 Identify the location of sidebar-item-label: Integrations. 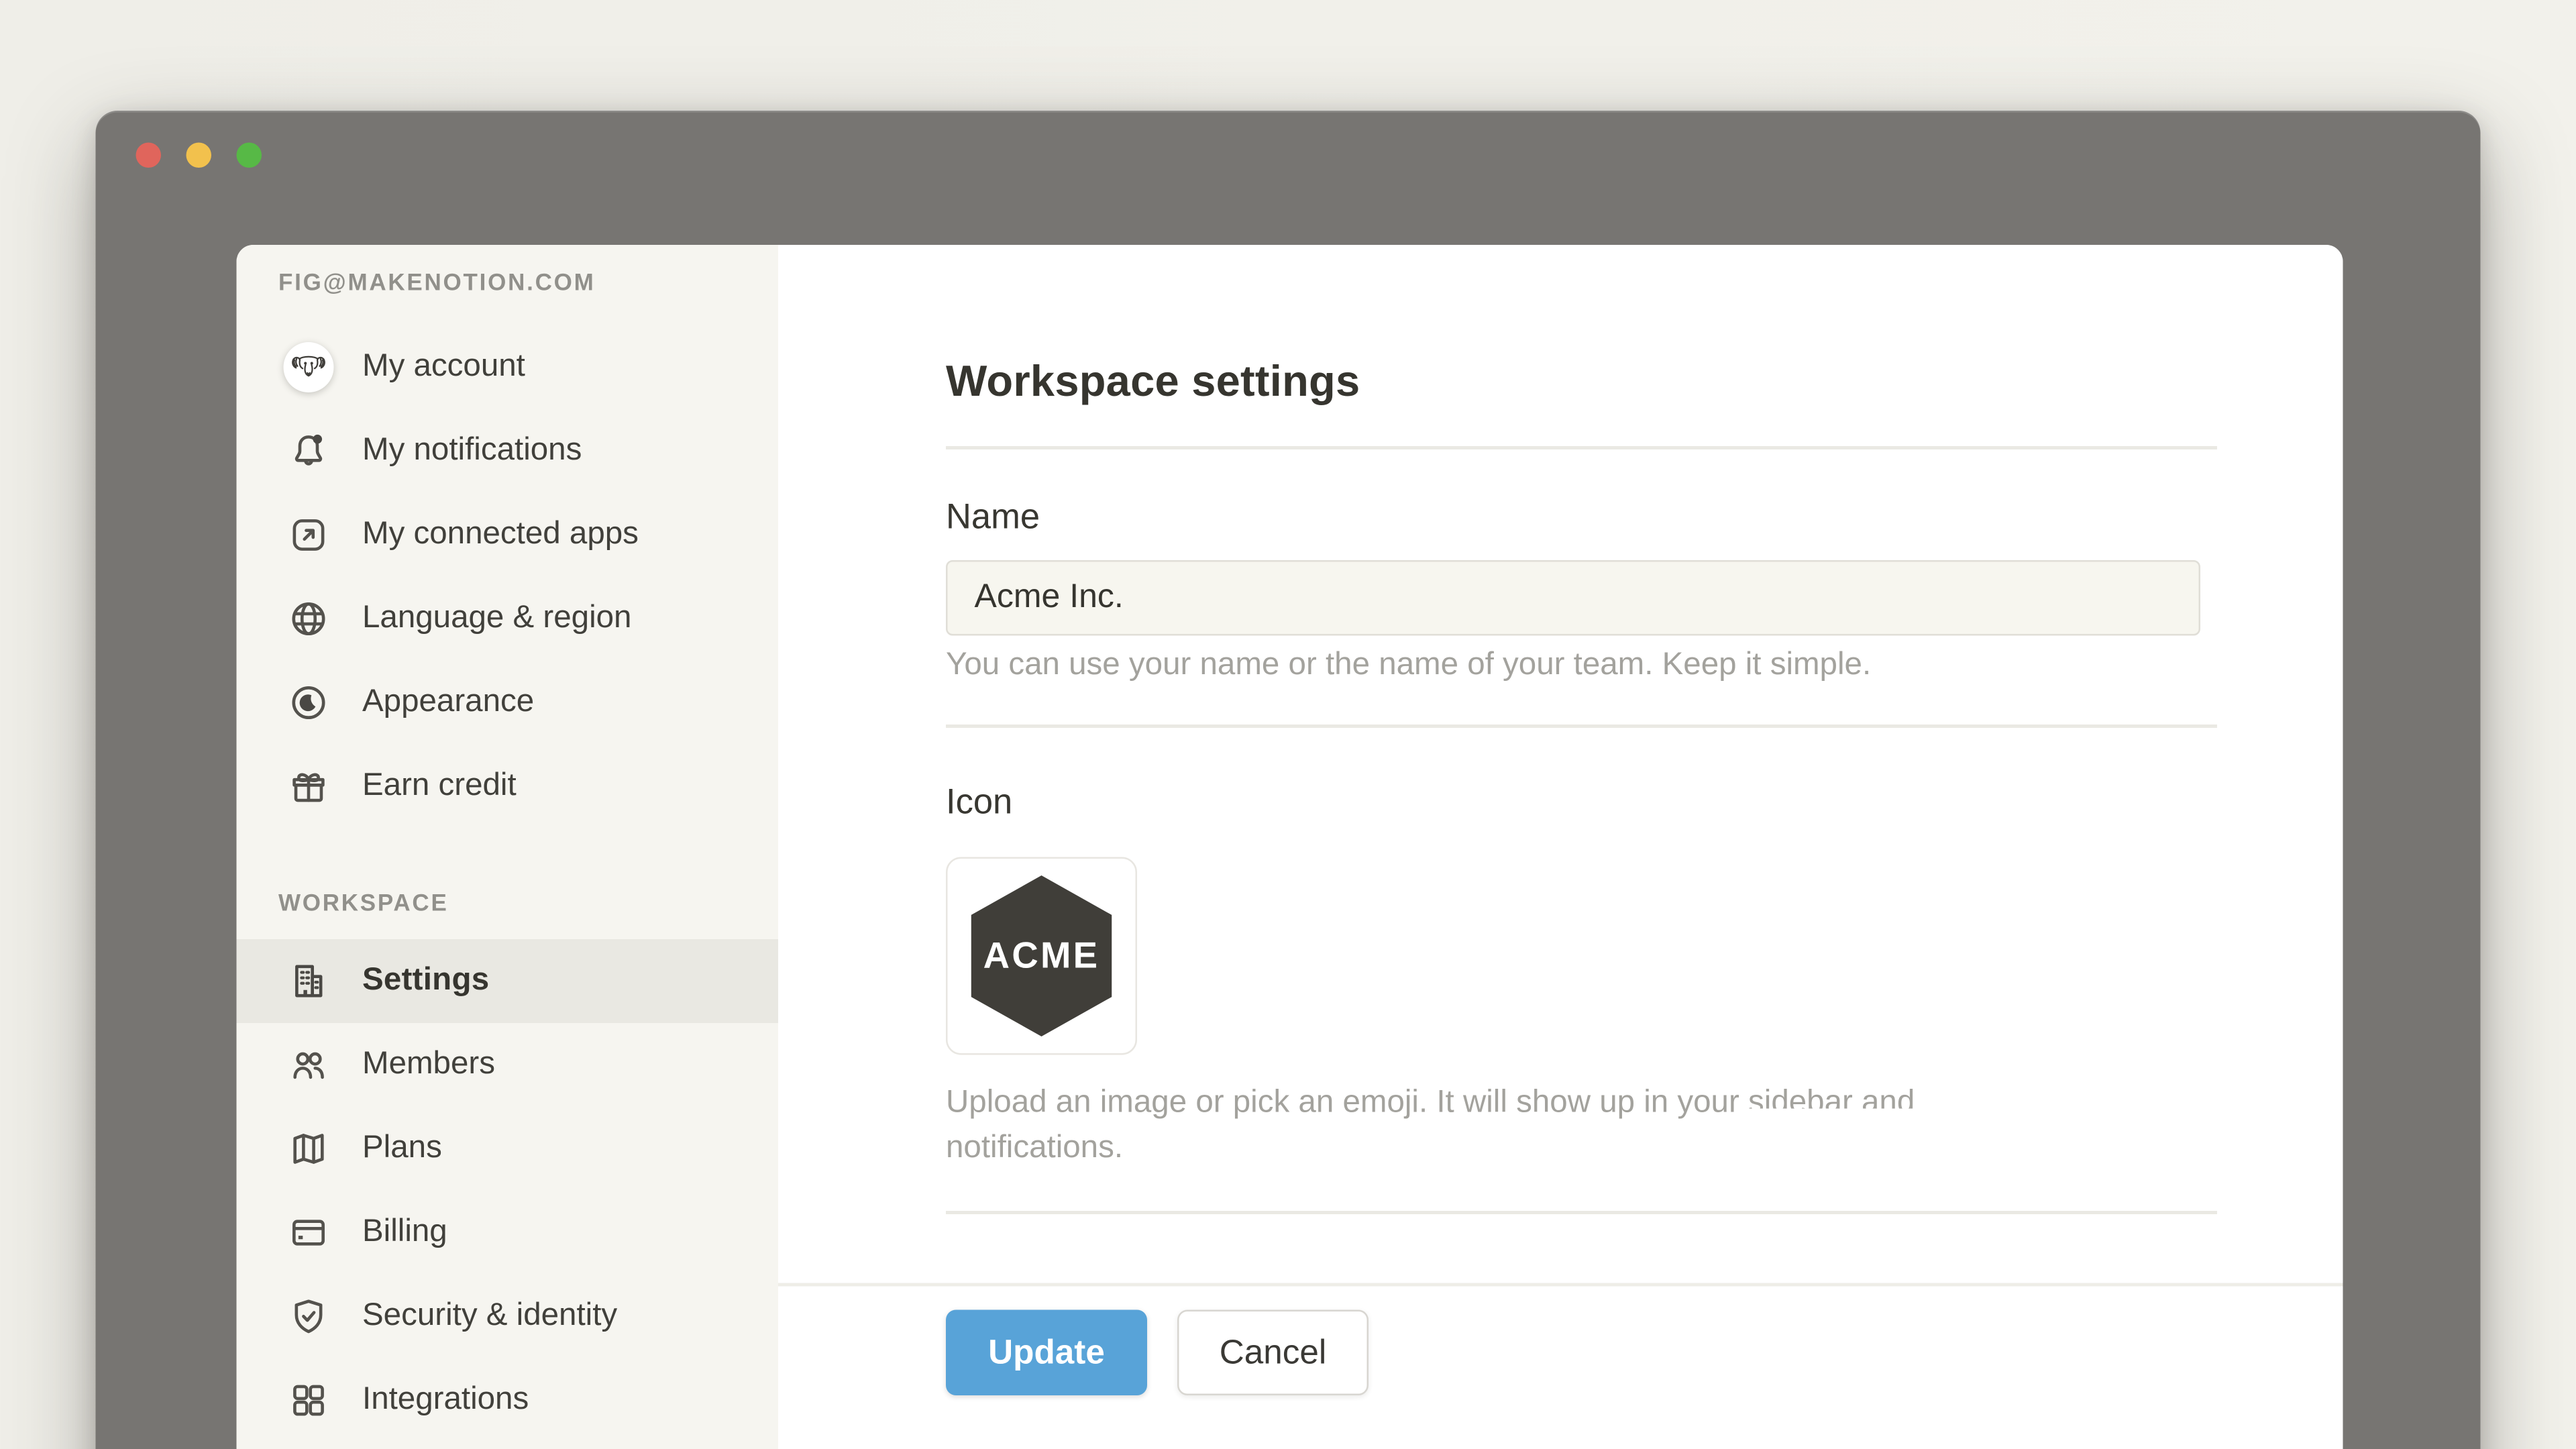
(445, 1399).